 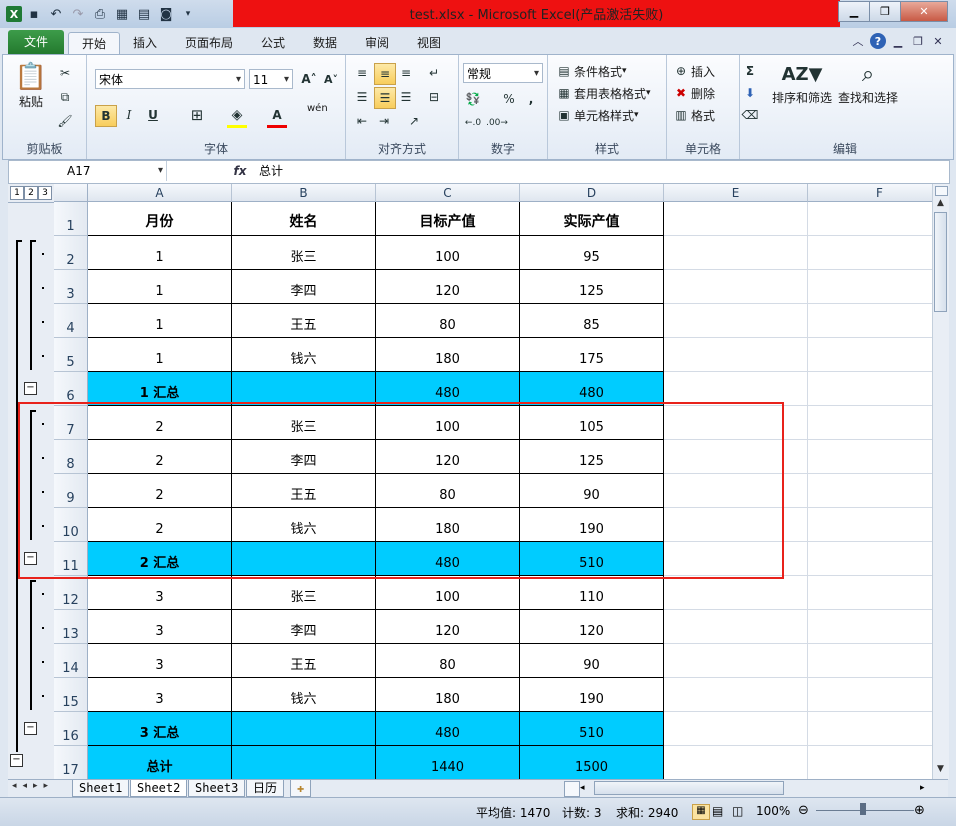 What do you see at coordinates (71, 389) in the screenshot?
I see `row-header: 6` at bounding box center [71, 389].